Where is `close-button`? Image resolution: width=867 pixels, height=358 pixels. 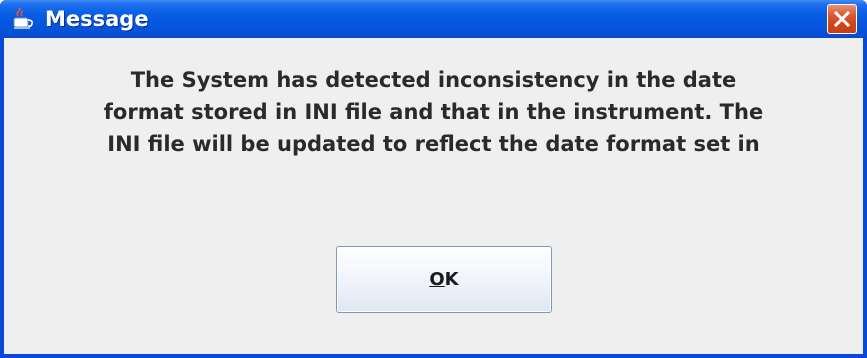 close-button is located at coordinates (842, 19).